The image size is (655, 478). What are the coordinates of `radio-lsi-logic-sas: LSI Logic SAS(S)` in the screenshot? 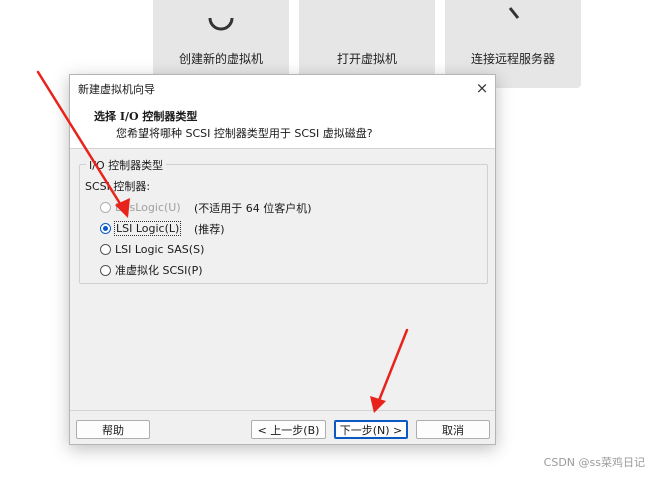 It's located at (152, 249).